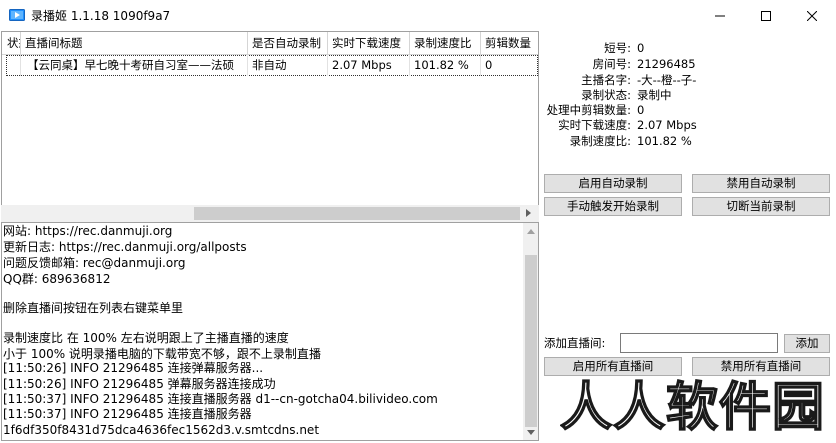  I want to click on room-id-value: 21296485, so click(666, 64).